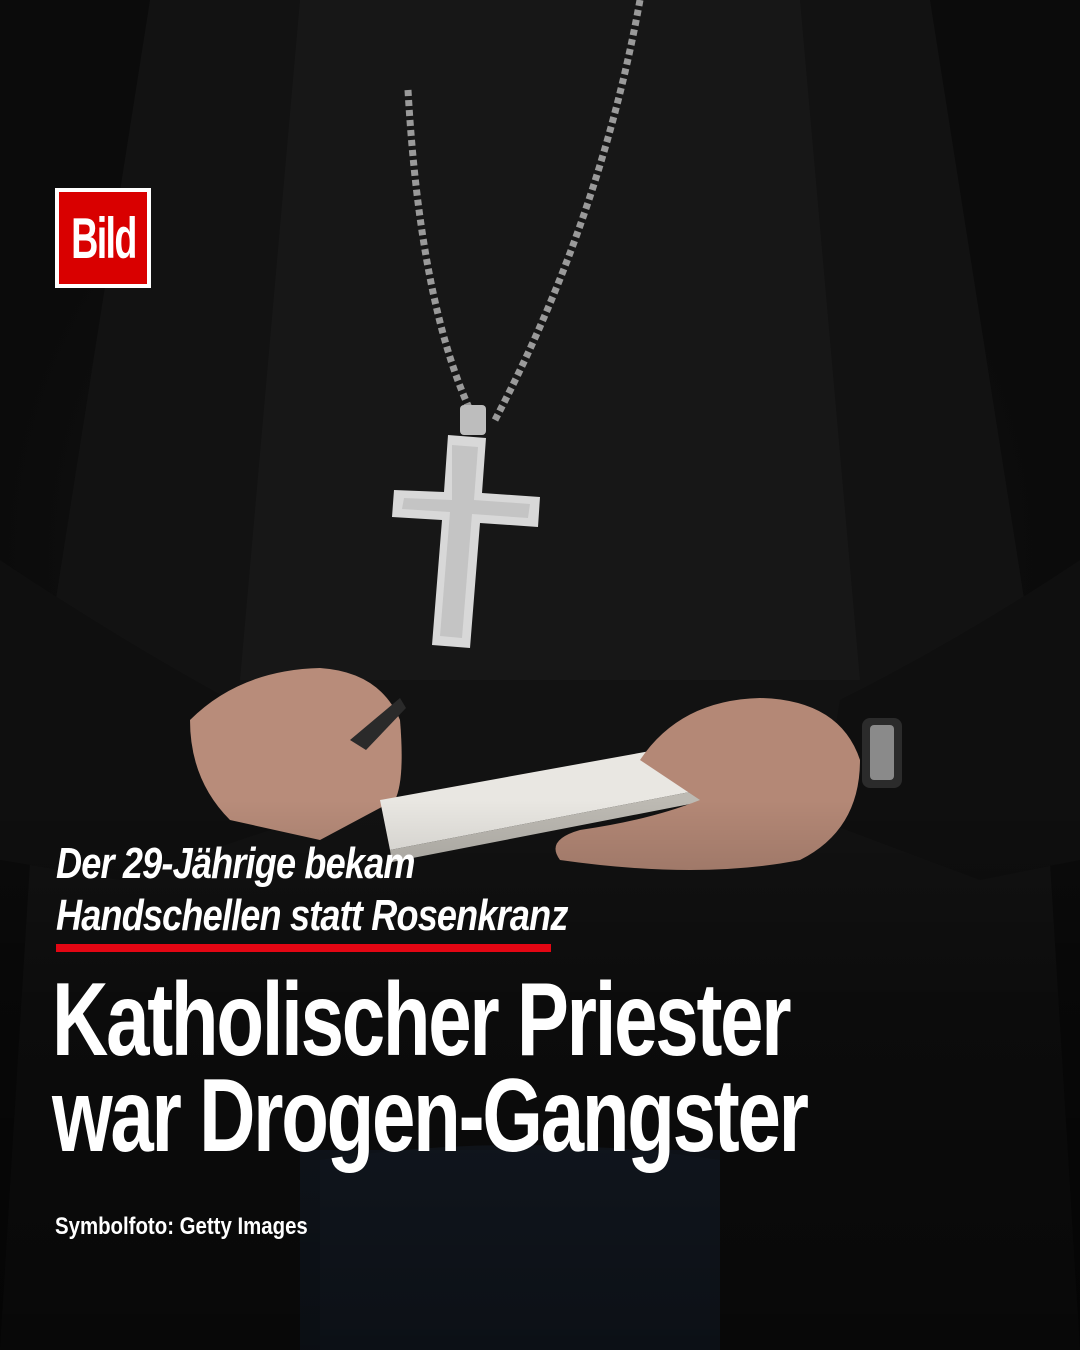 This screenshot has width=1080, height=1350. Describe the element at coordinates (303, 948) in the screenshot. I see `red-divider` at that location.